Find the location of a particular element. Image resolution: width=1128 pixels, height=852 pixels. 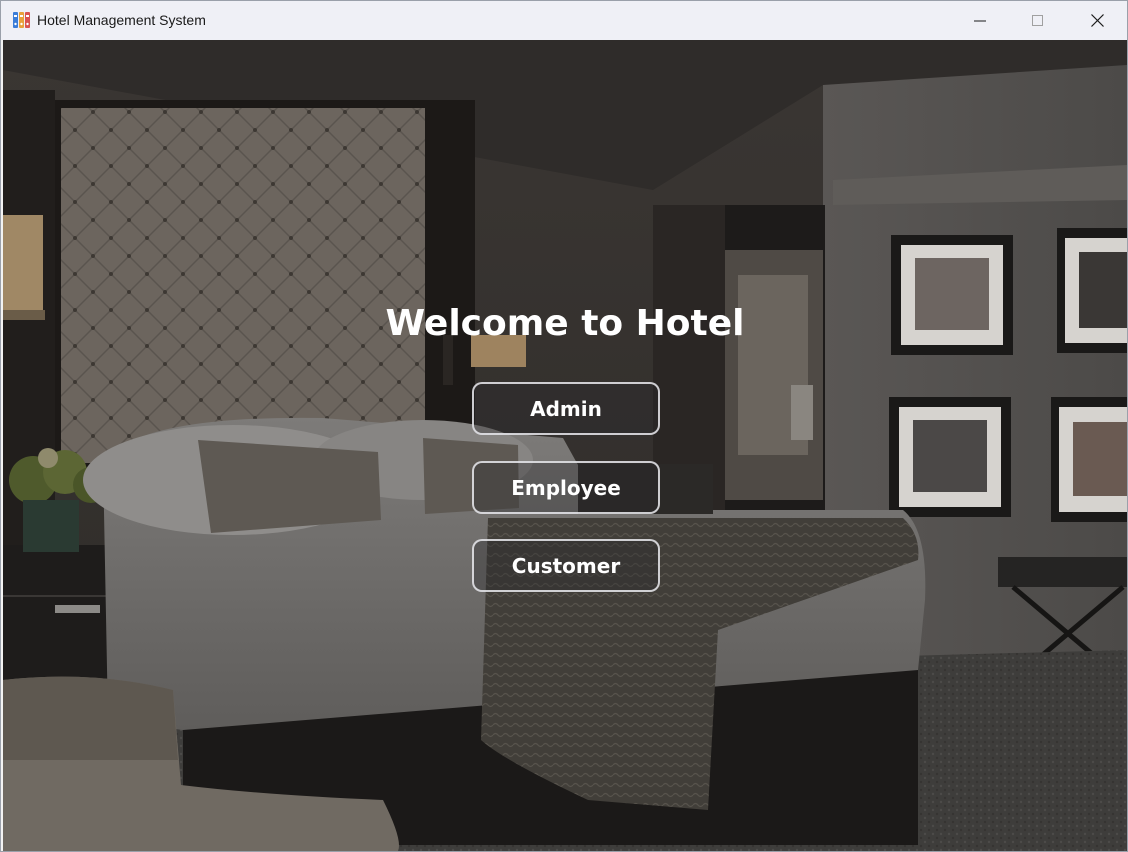

close-button is located at coordinates (1097, 20).